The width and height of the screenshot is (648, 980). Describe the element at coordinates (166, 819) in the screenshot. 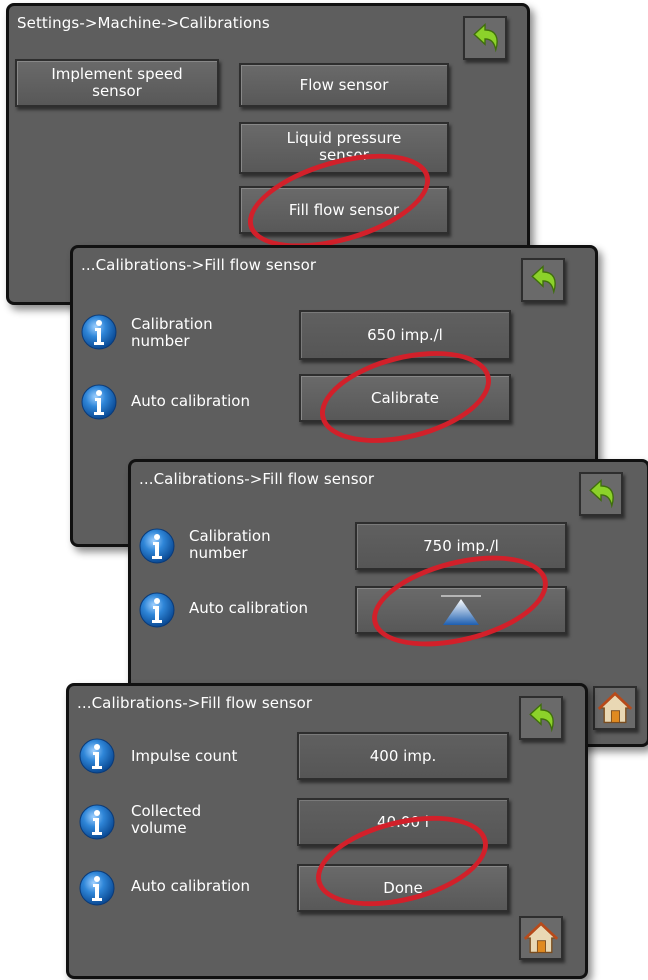

I see `collected-volume-label: Collected volume` at that location.